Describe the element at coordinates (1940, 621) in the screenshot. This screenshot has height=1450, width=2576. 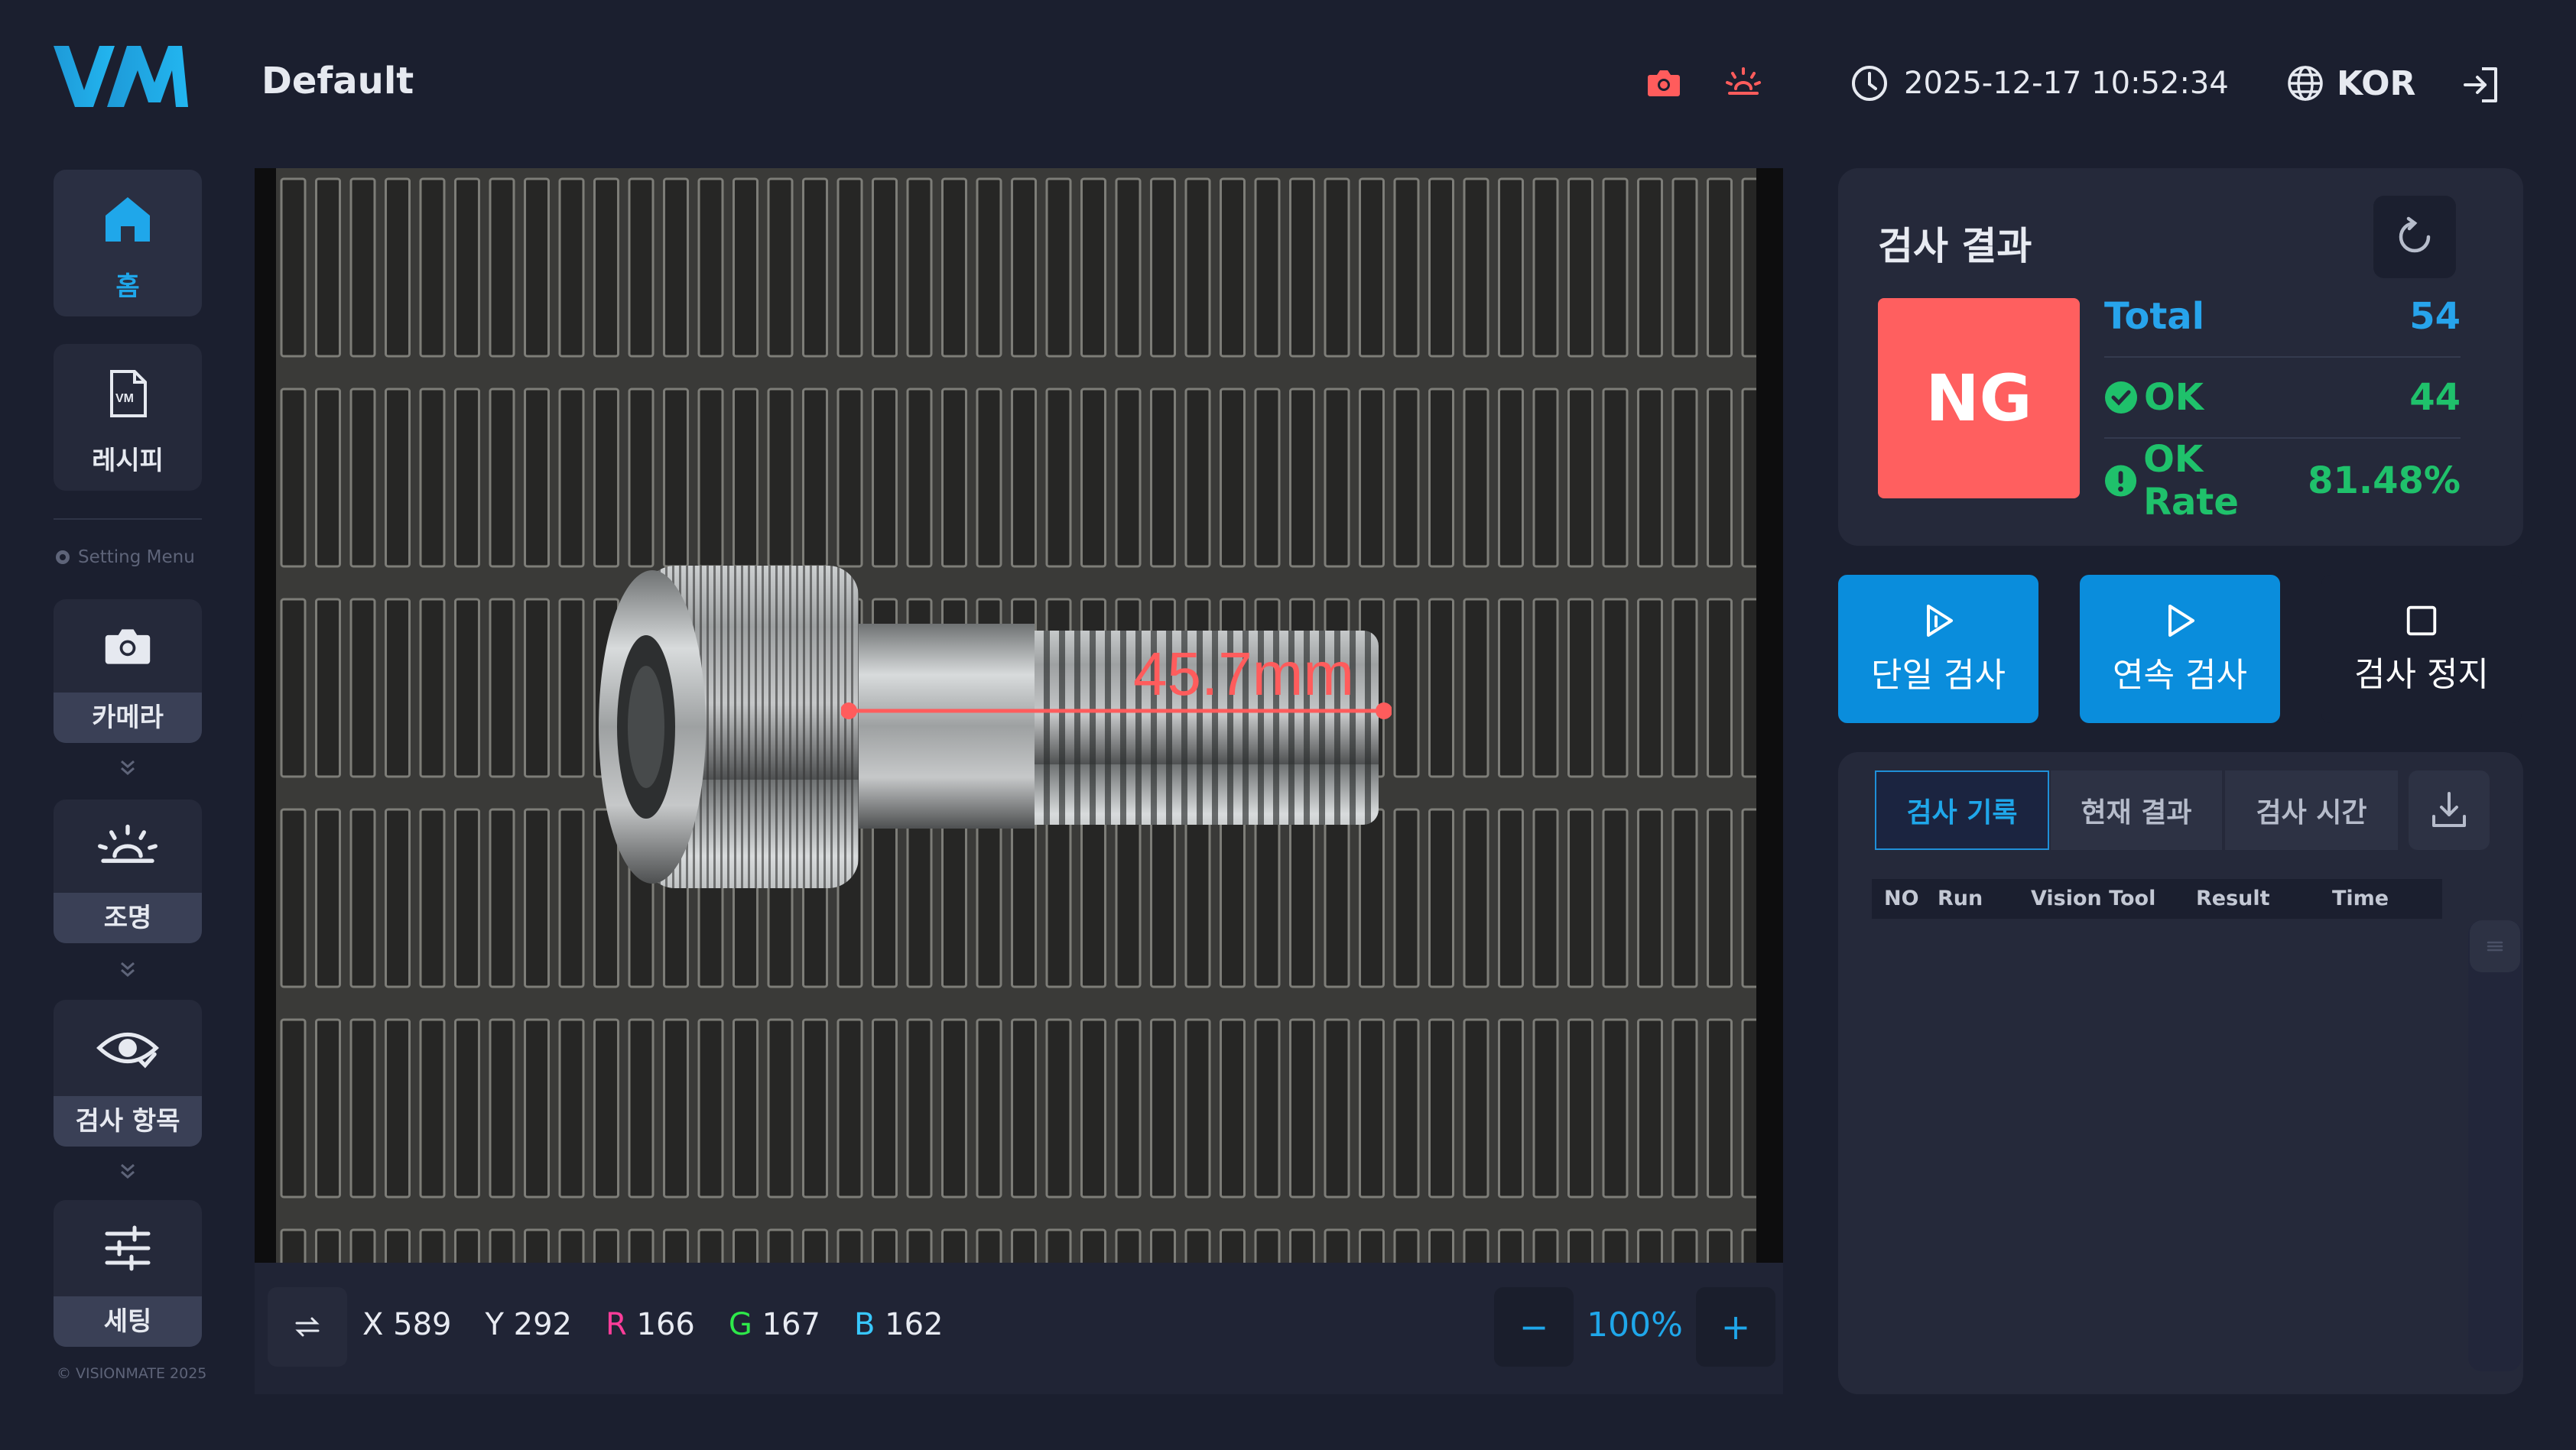
I see `play-once-icon` at that location.